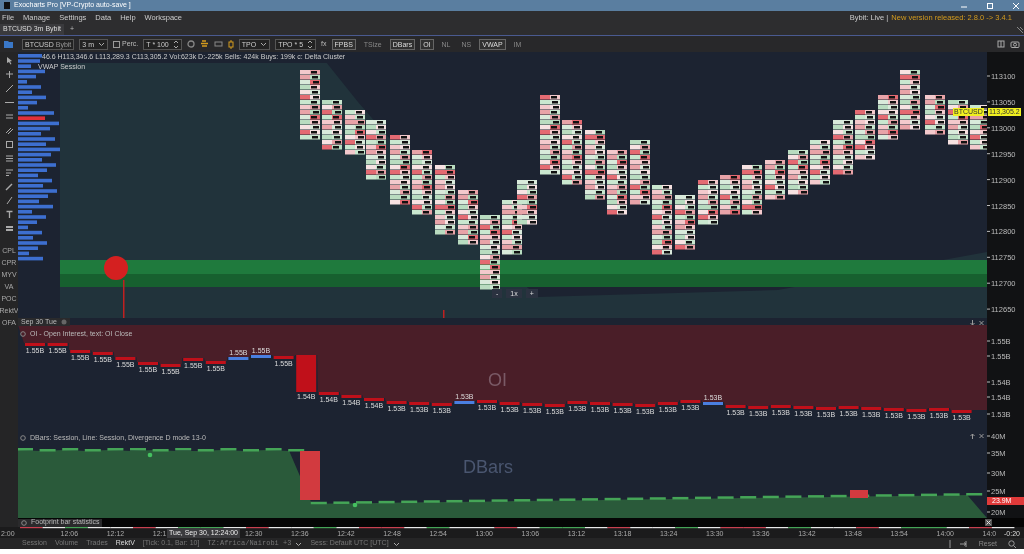 This screenshot has width=1024, height=554. What do you see at coordinates (9, 60) in the screenshot?
I see `cursor-icon` at bounding box center [9, 60].